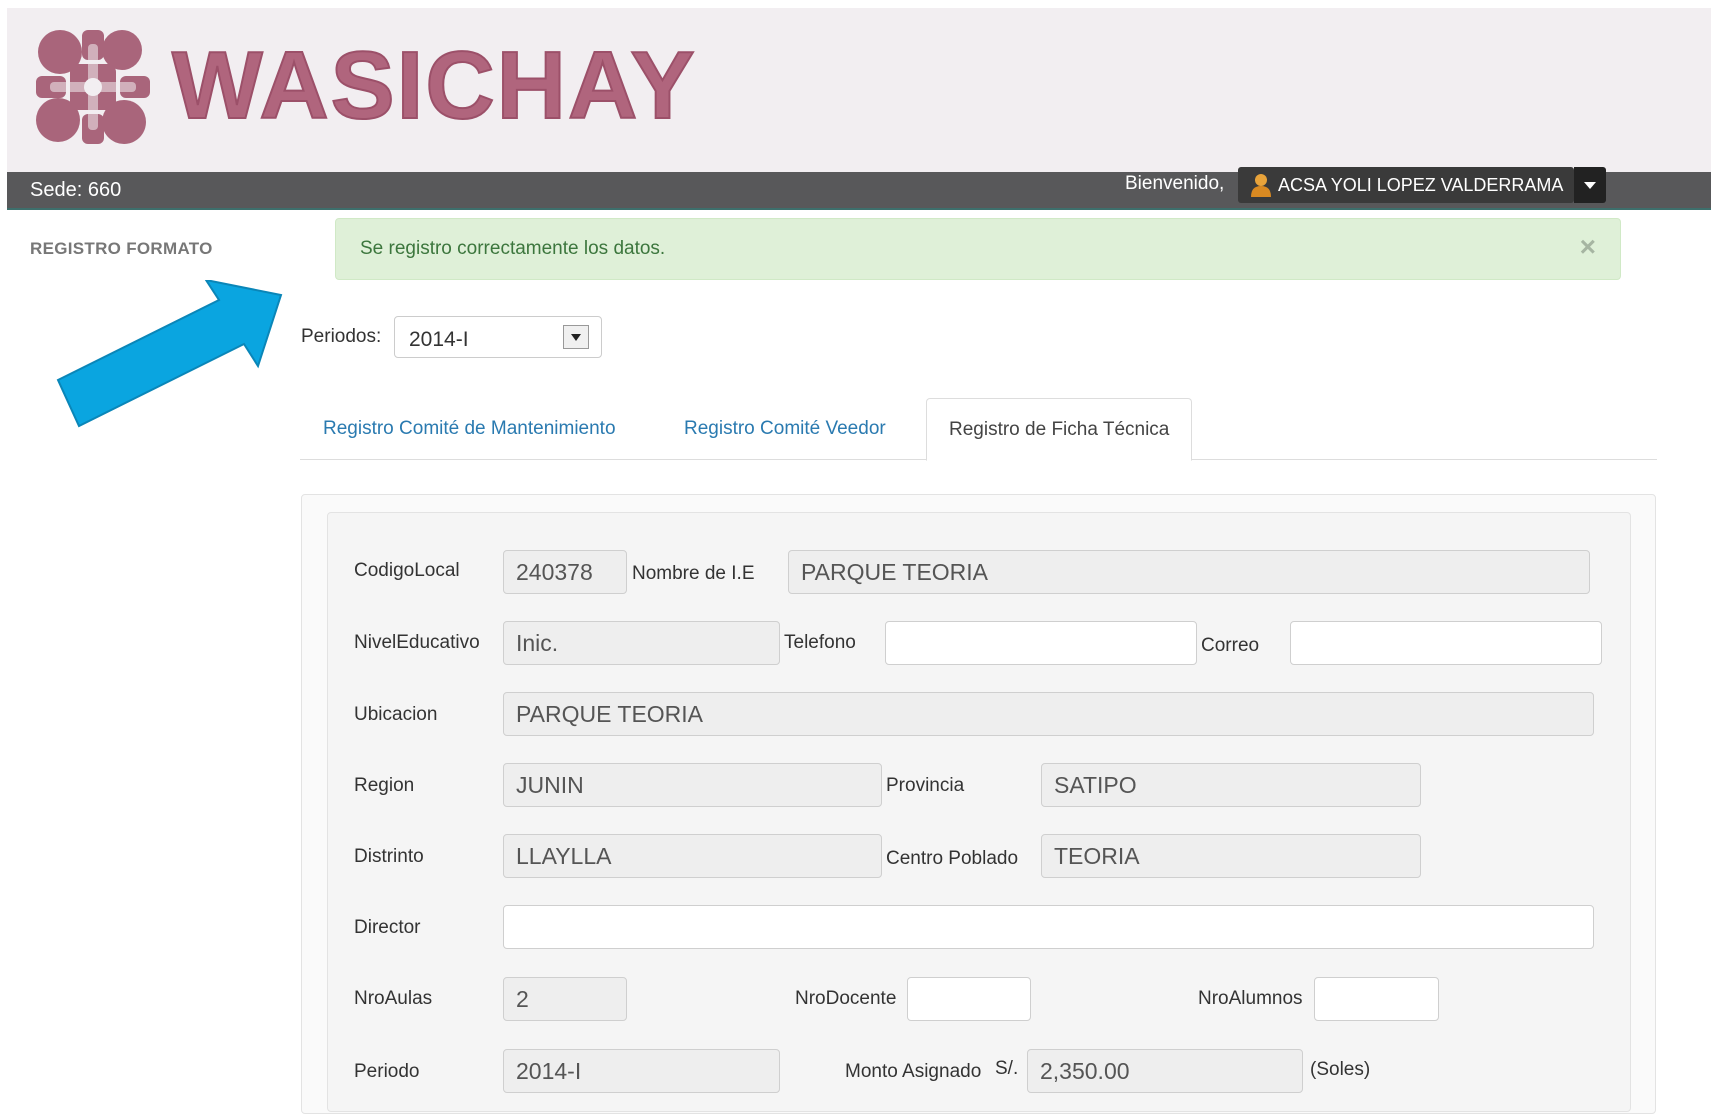 This screenshot has height=1114, width=1711. I want to click on sede-label: Sede: 660, so click(76, 190).